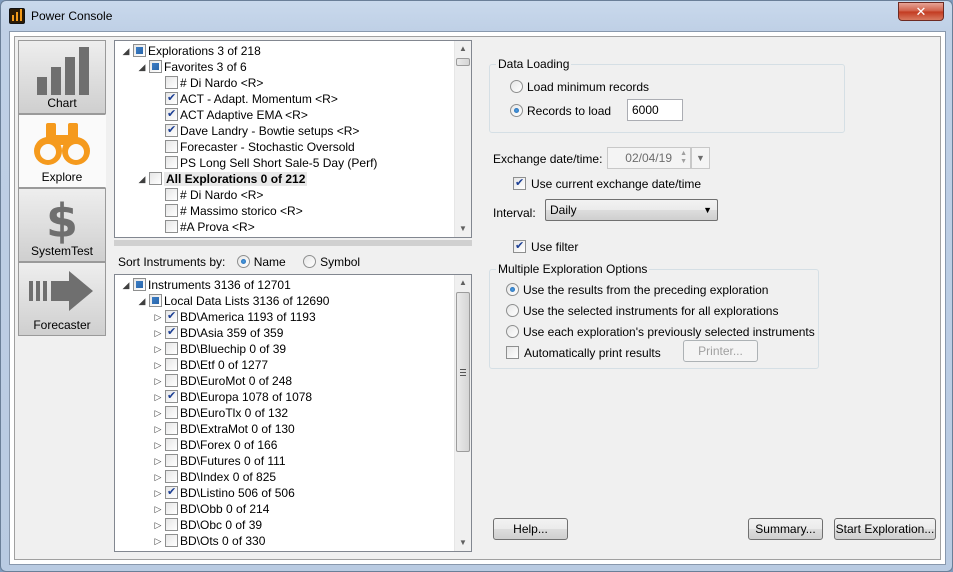 The height and width of the screenshot is (572, 953). I want to click on tree-node: ◢ Favorites 3 of 6, so click(191, 67).